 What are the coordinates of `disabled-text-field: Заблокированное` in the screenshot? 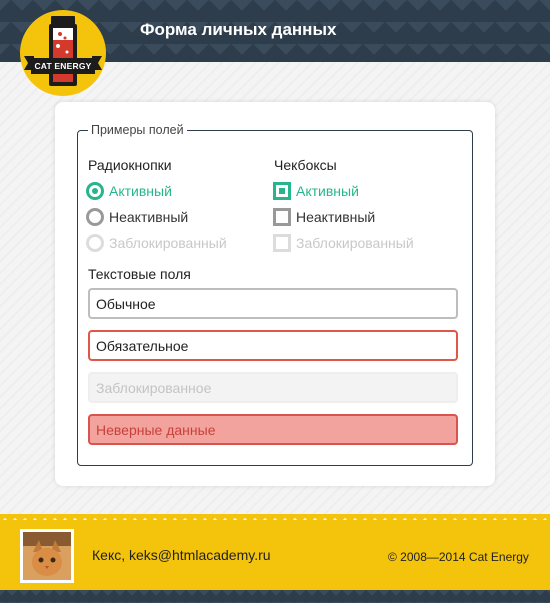 It's located at (273, 387).